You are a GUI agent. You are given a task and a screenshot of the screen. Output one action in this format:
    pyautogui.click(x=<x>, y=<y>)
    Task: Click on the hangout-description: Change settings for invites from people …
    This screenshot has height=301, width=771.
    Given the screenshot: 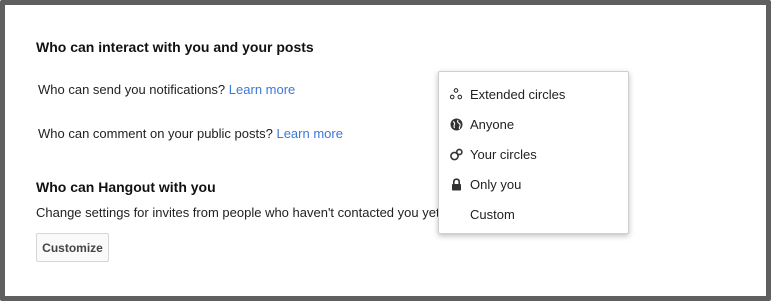 What is the action you would take?
    pyautogui.click(x=240, y=212)
    